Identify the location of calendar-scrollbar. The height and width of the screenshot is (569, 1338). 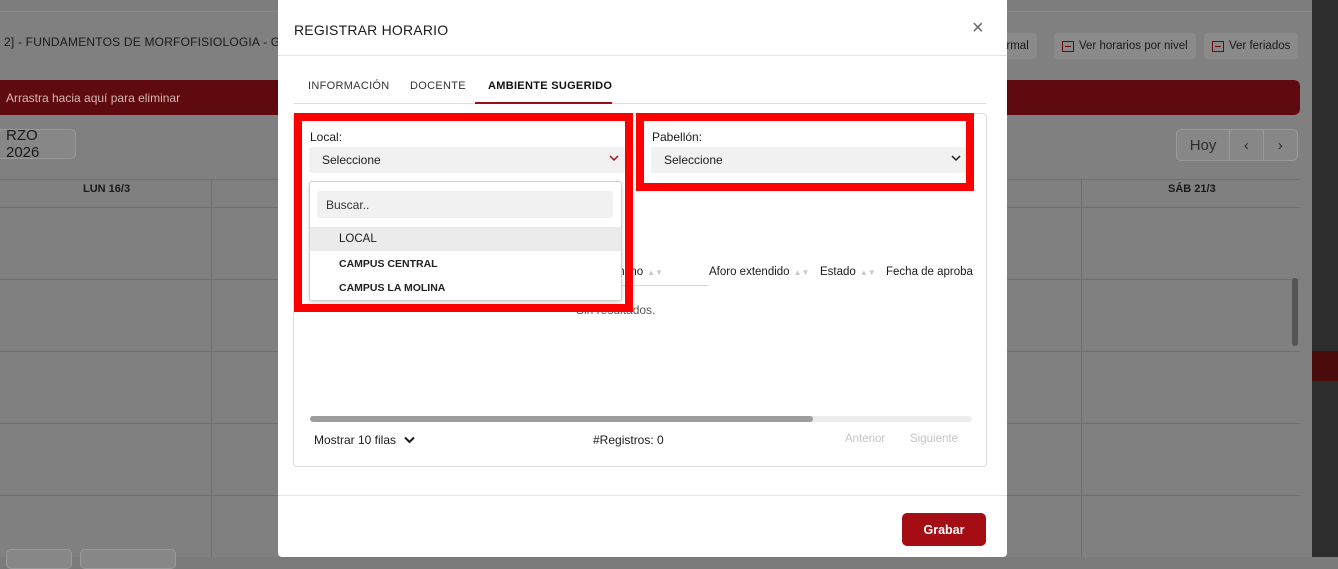
(1295, 312).